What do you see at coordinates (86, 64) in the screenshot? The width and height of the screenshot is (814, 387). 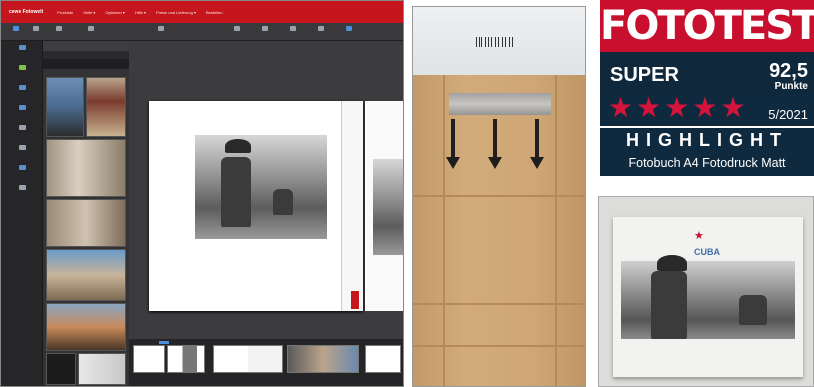 I see `photo-folder-row` at bounding box center [86, 64].